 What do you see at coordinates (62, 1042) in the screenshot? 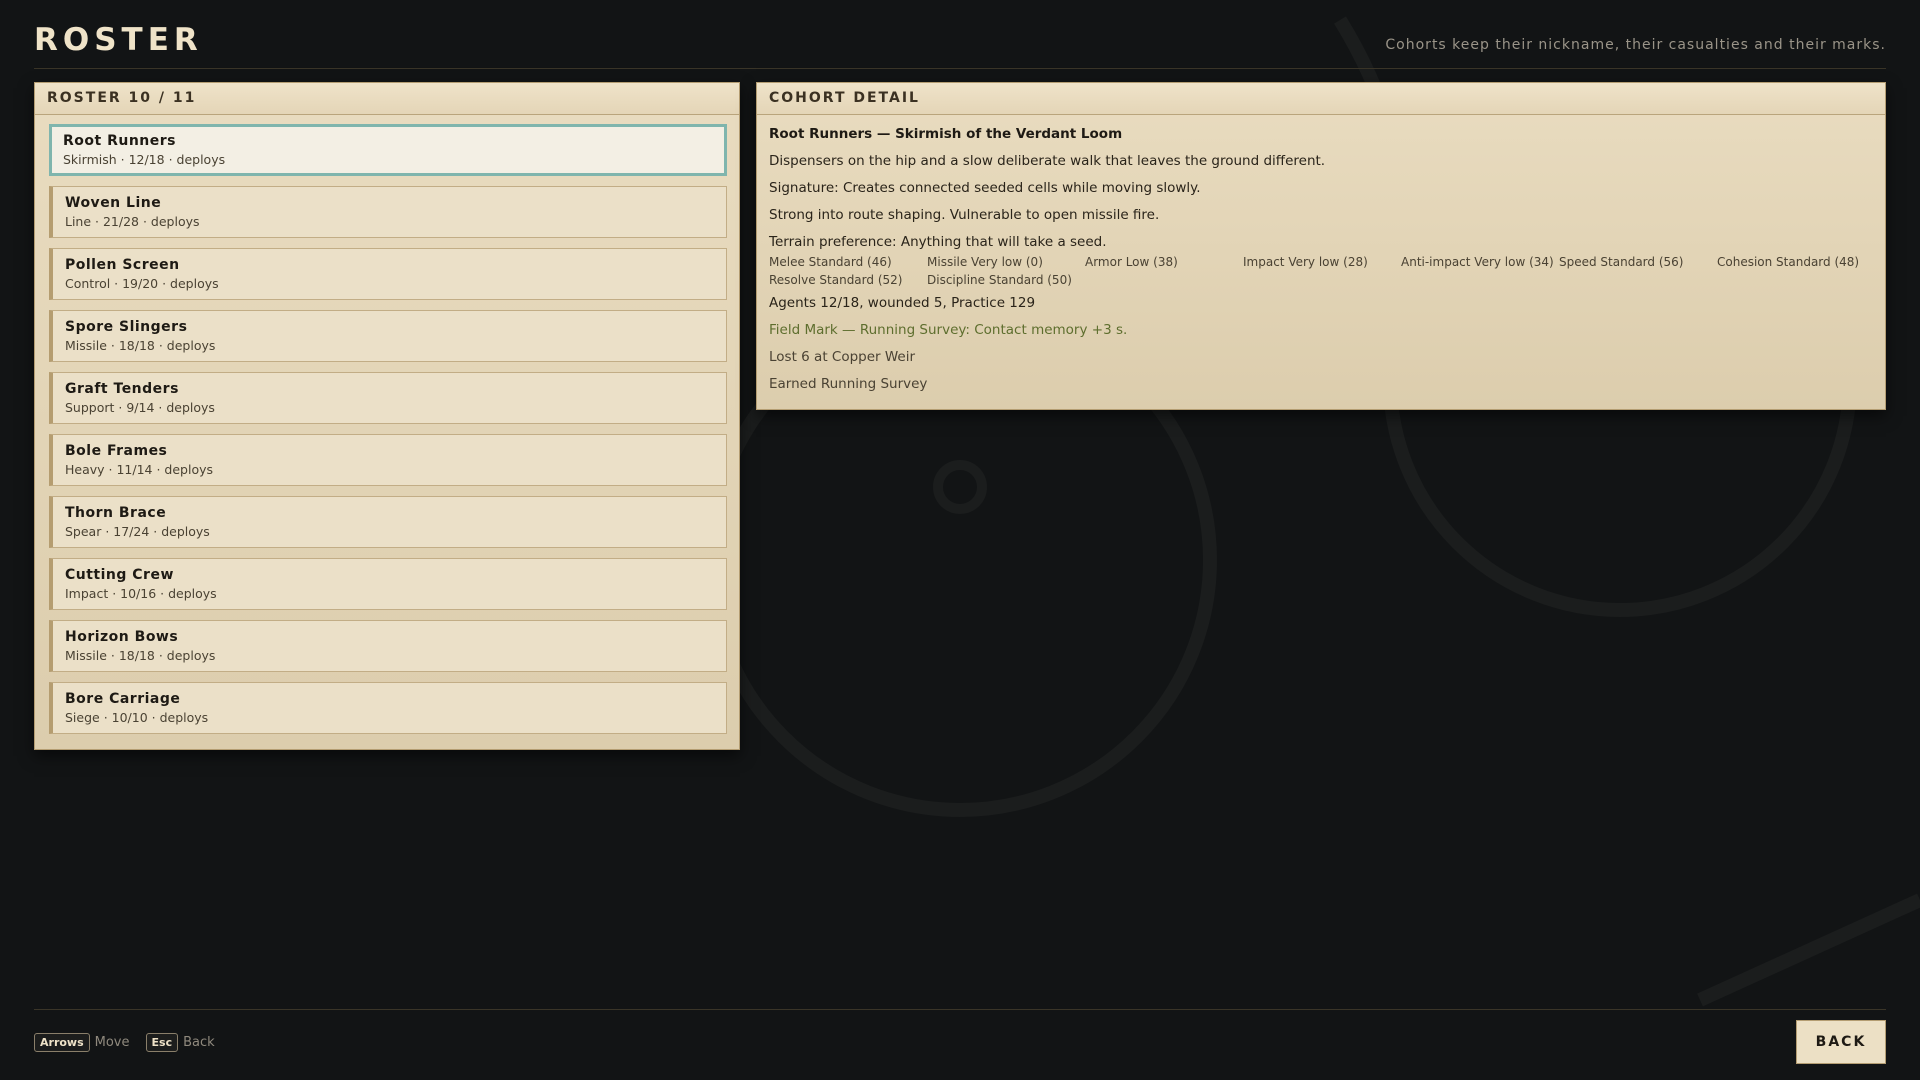
I see `arrows-key-badge: Arrows` at bounding box center [62, 1042].